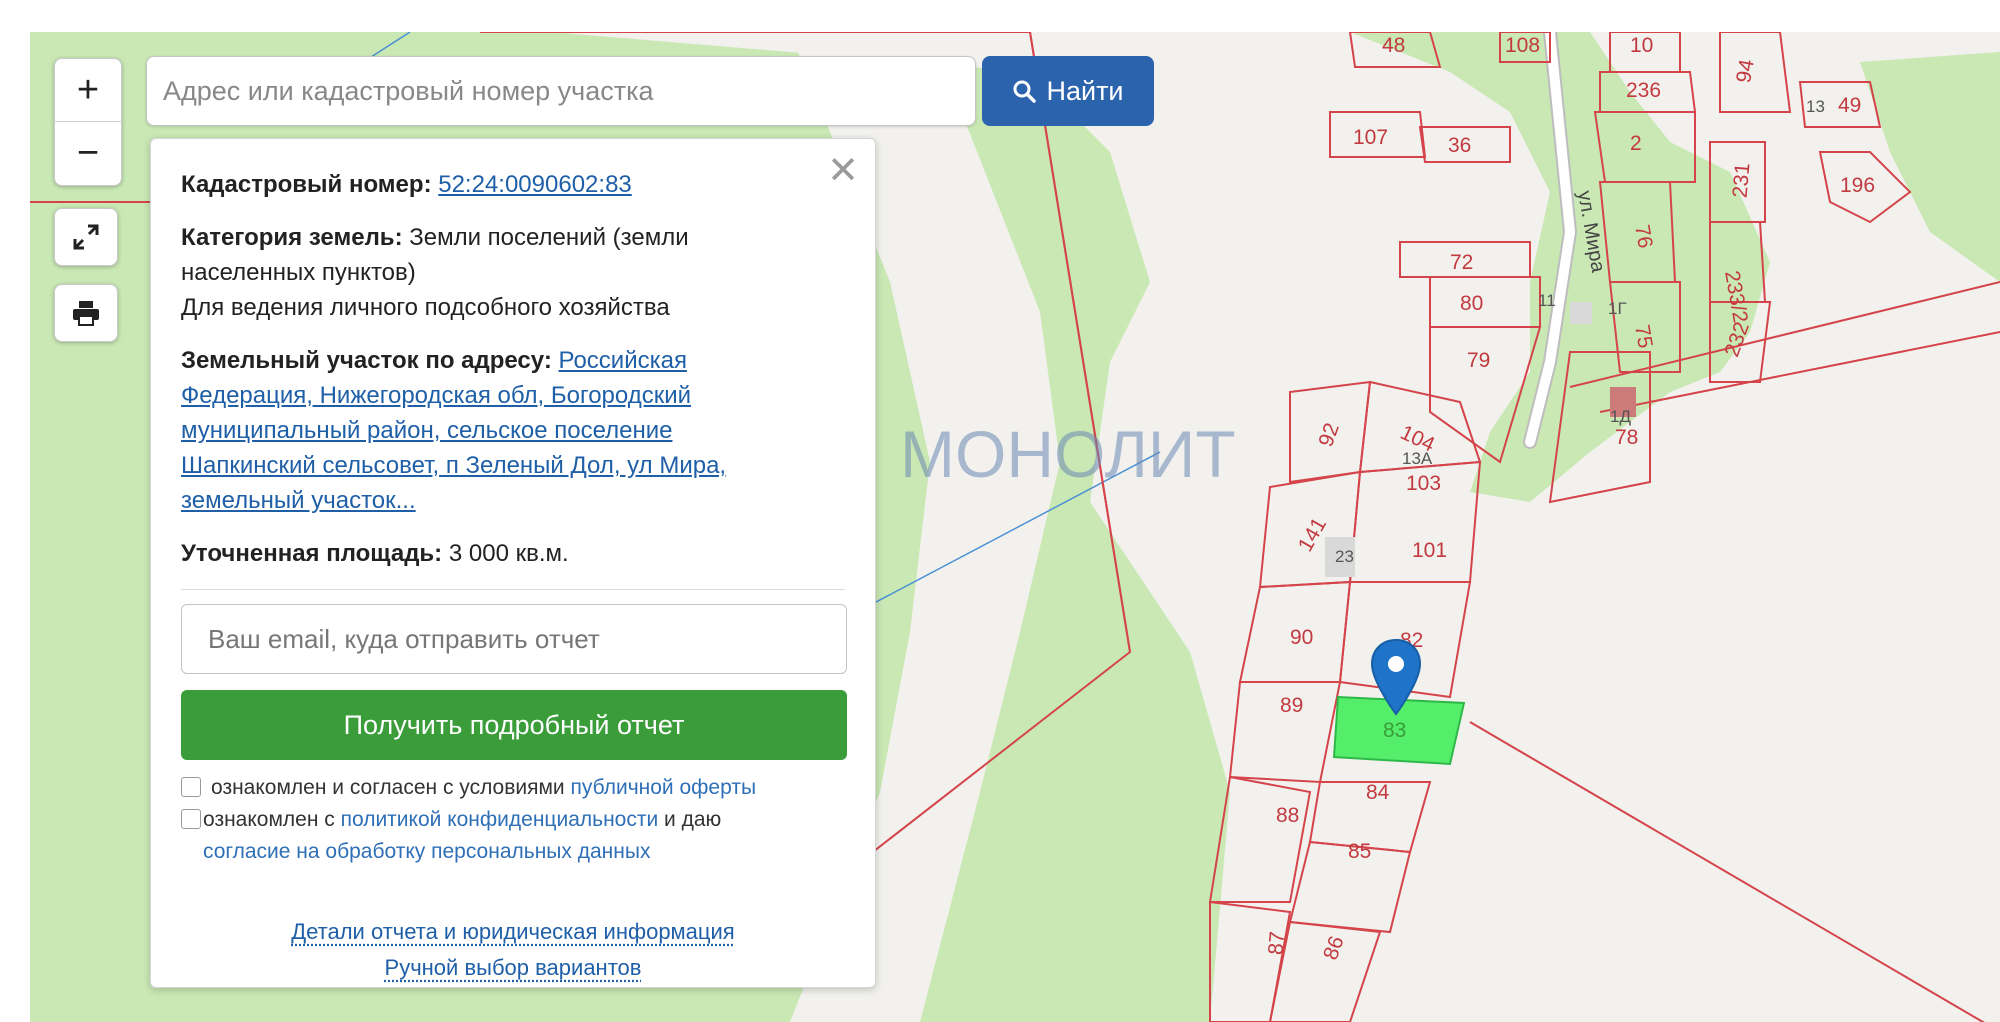  Describe the element at coordinates (1025, 91) in the screenshot. I see `search-icon` at that location.